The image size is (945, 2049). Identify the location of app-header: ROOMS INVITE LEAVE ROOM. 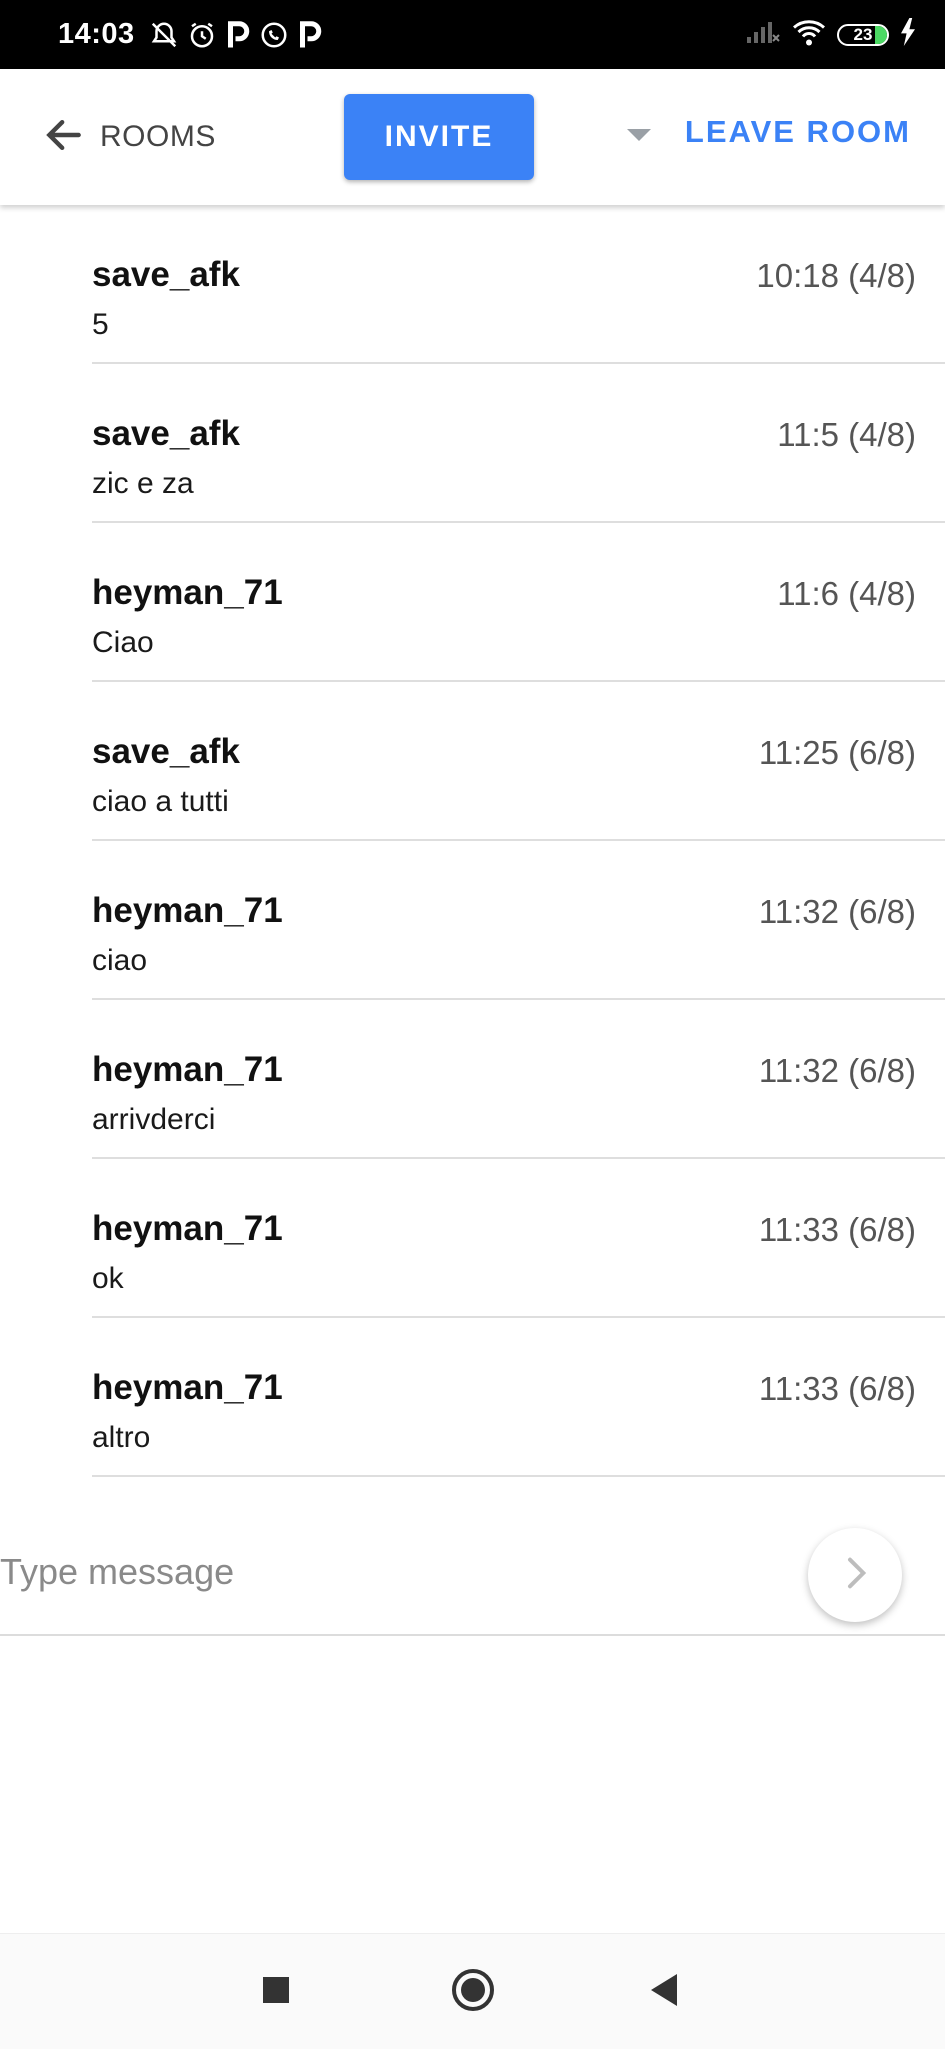
(472, 137).